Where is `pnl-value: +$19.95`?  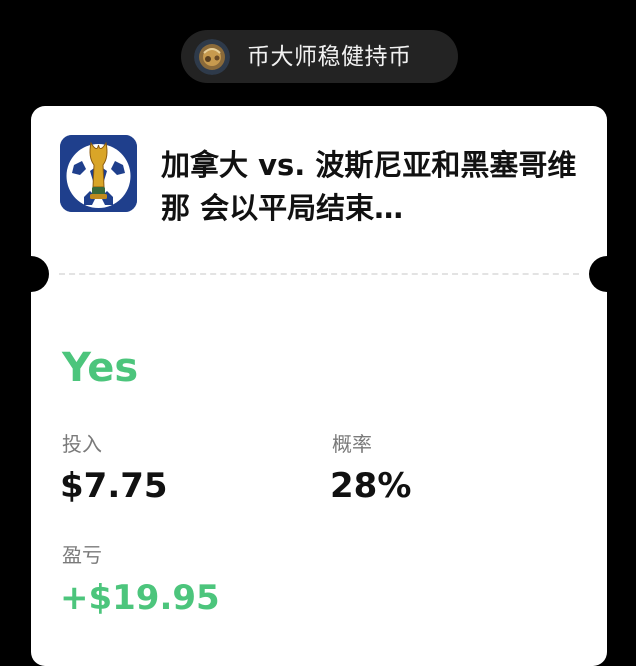
pnl-value: +$19.95 is located at coordinates (140, 598).